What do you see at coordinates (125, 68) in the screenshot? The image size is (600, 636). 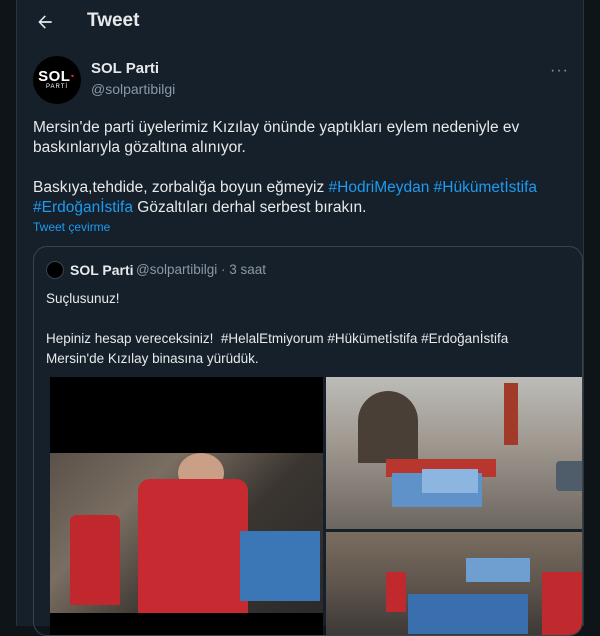 I see `author-name: SOL Parti` at bounding box center [125, 68].